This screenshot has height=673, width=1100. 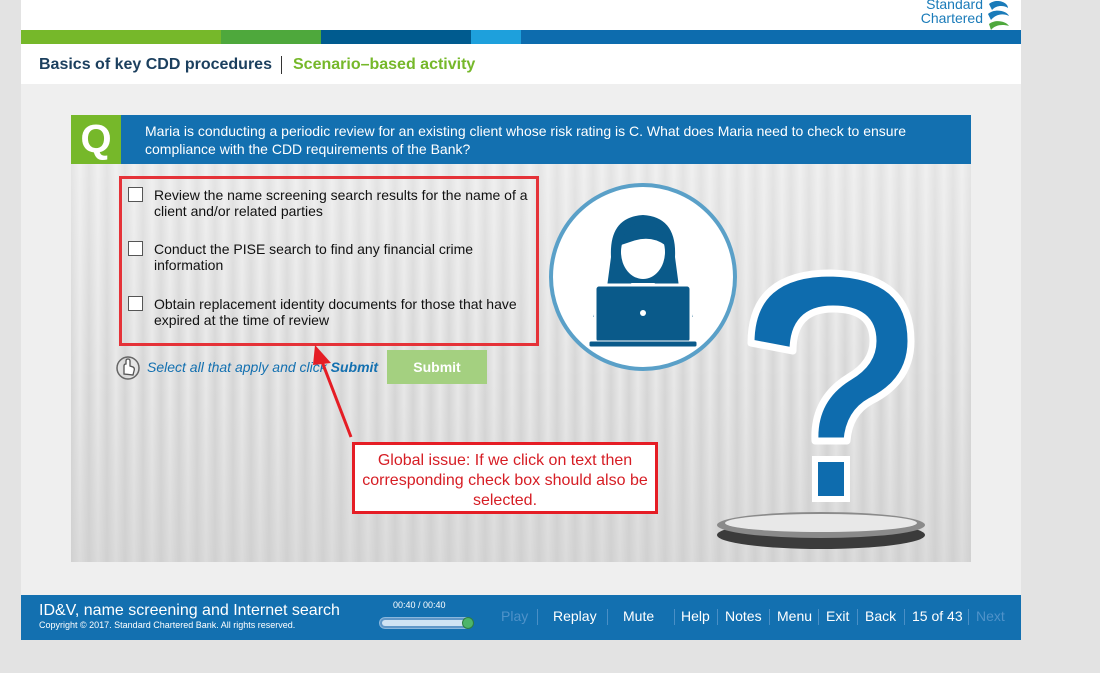 I want to click on submit-button: Submit, so click(x=437, y=367).